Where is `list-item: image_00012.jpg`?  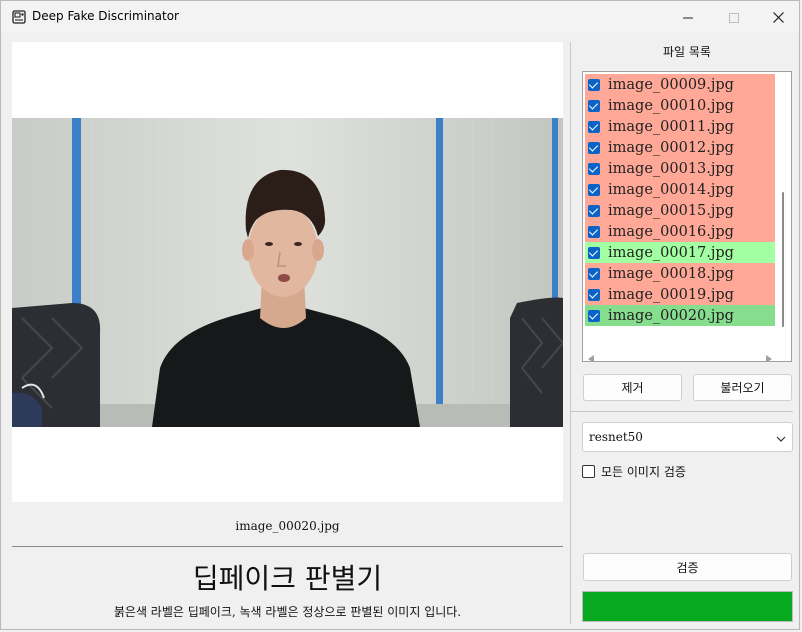 list-item: image_00012.jpg is located at coordinates (680, 147).